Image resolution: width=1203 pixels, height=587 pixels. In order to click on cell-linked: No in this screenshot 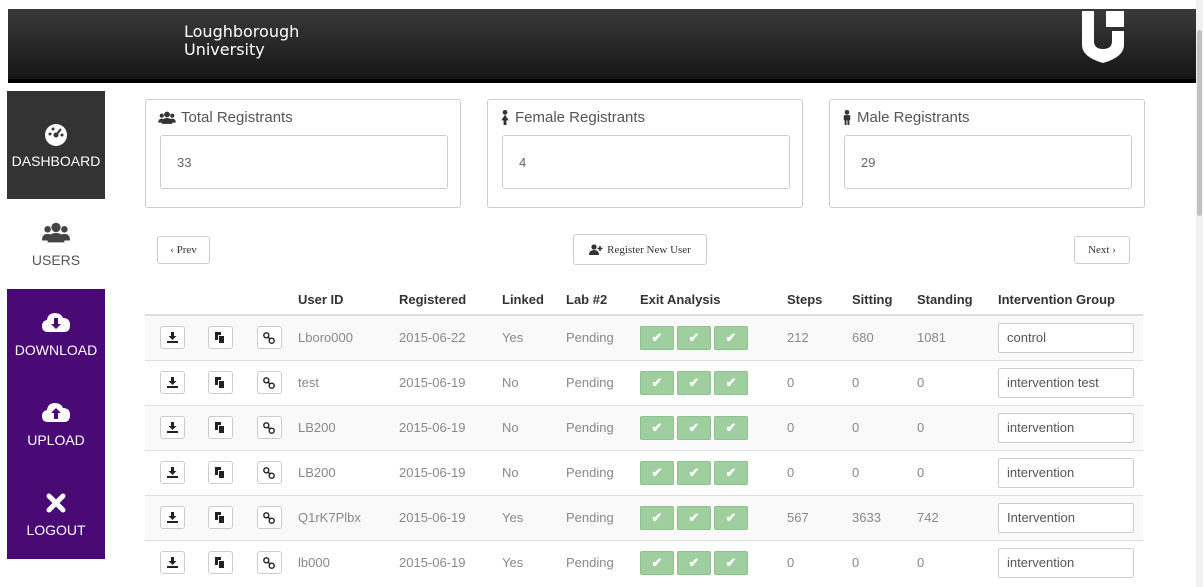, I will do `click(526, 472)`.